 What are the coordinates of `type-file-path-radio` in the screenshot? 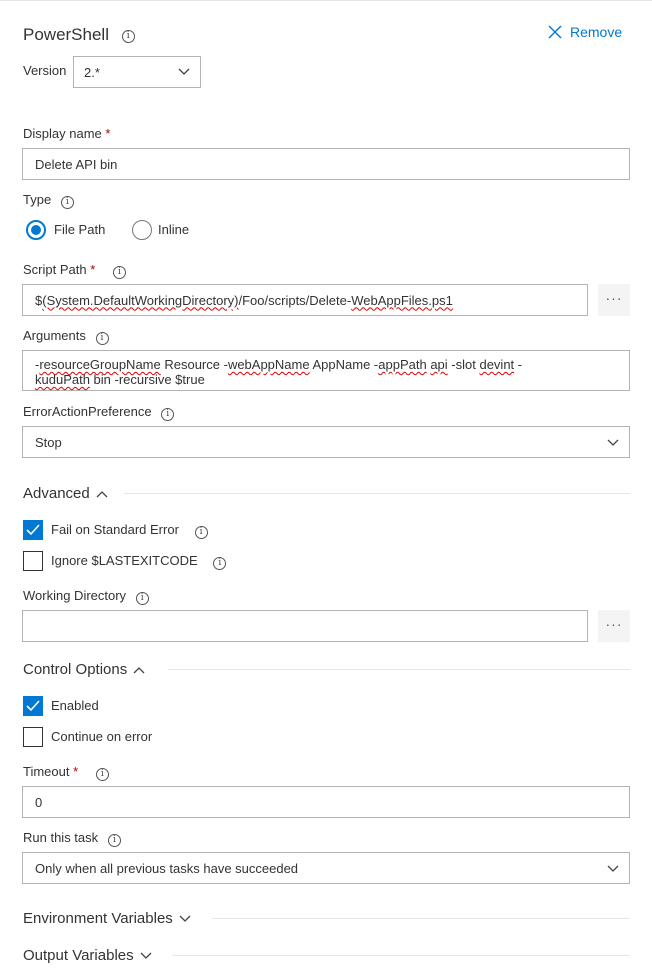 It's located at (36, 230).